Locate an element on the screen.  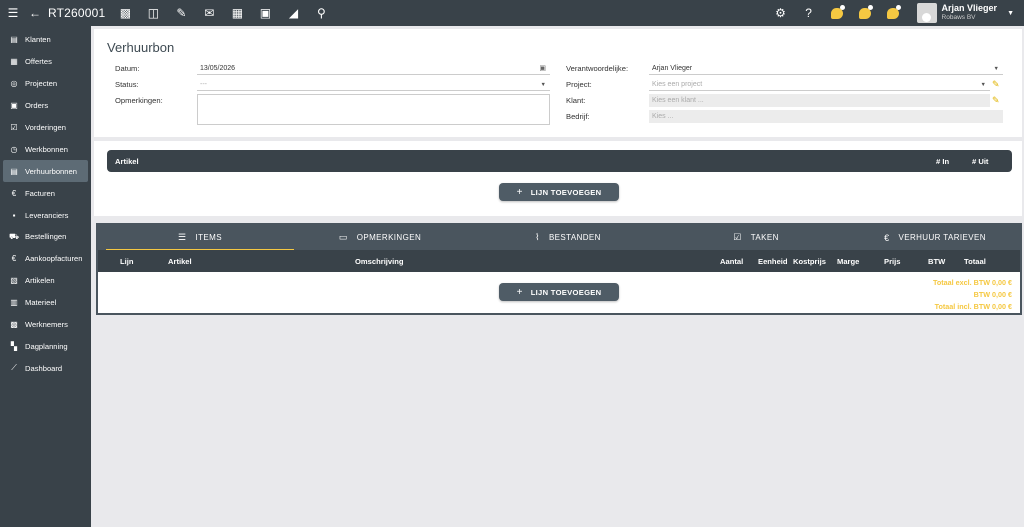
total-excl-btw: Totaal excl. BTW 0,00 € is located at coordinates (972, 282).